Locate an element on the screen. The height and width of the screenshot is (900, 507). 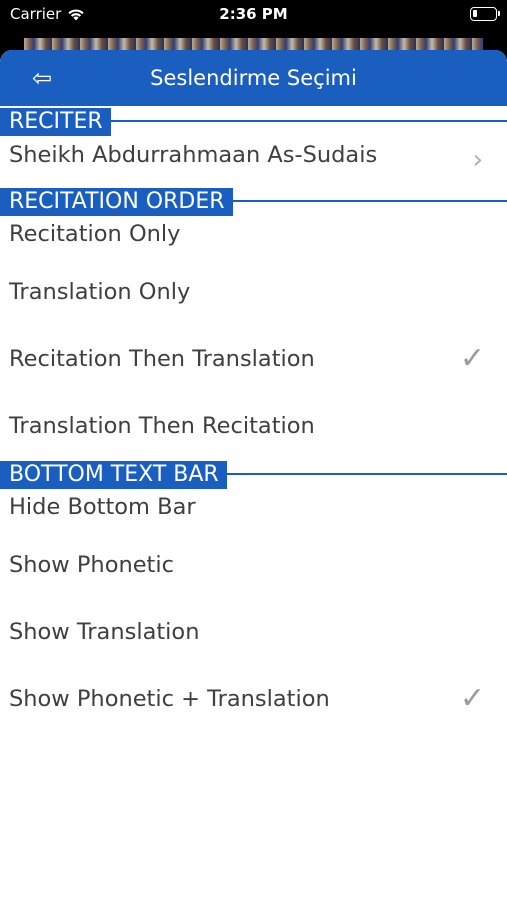
status-bar: Carrier 2:36 PM is located at coordinates (253, 15).